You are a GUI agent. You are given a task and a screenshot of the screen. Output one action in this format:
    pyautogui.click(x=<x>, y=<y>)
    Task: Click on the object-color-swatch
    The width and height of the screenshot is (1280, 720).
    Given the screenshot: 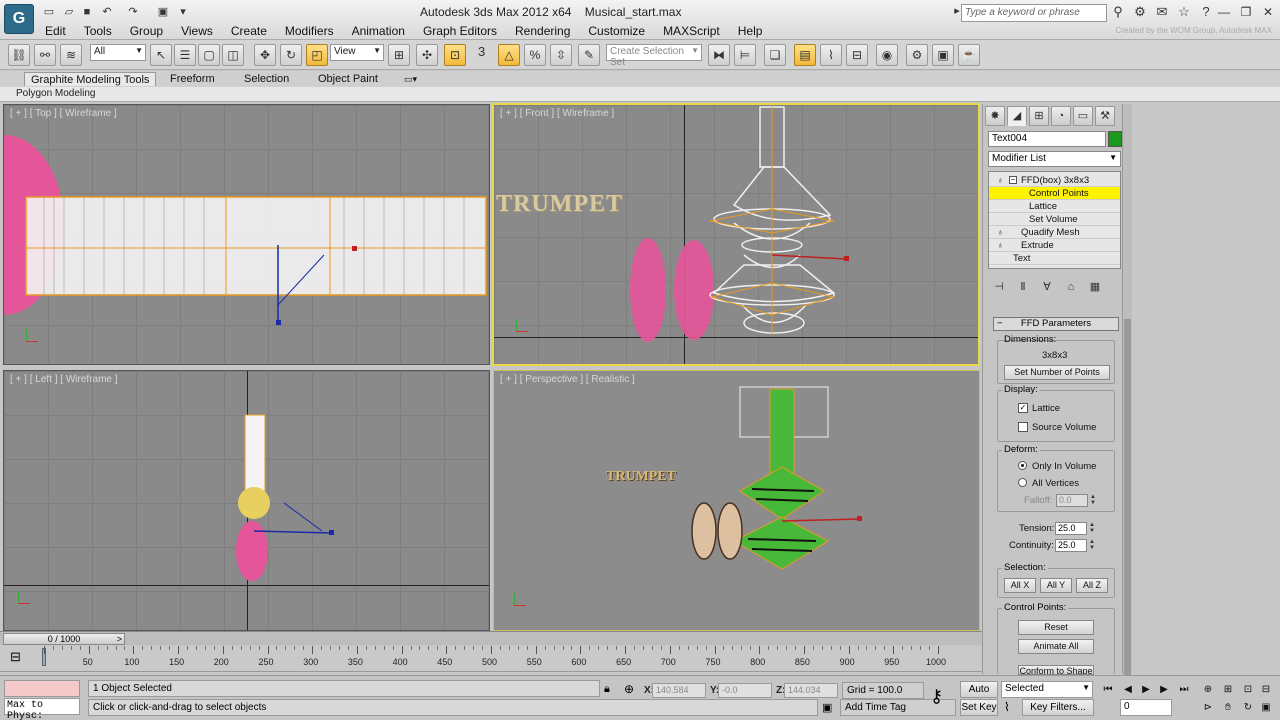 What is the action you would take?
    pyautogui.click(x=1115, y=139)
    